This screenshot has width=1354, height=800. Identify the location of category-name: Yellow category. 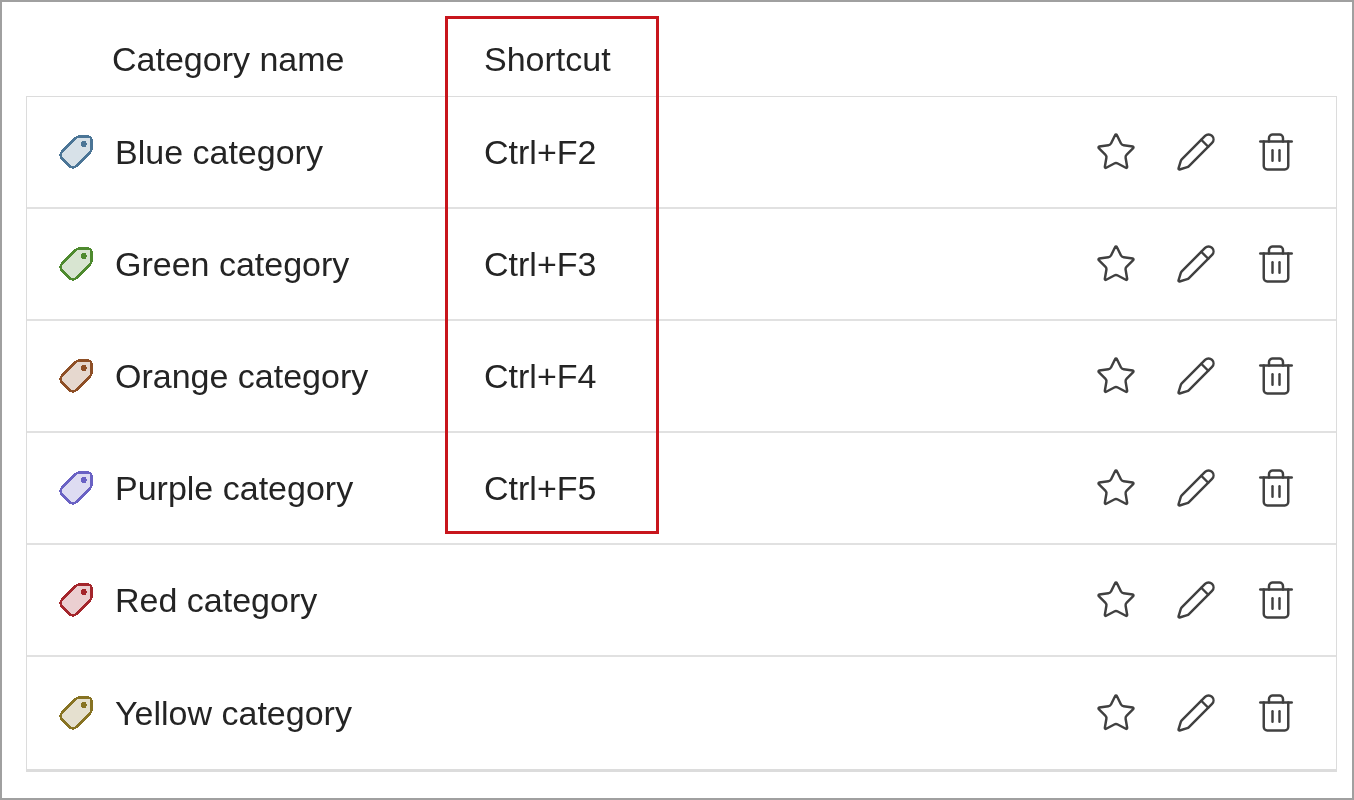
(233, 713).